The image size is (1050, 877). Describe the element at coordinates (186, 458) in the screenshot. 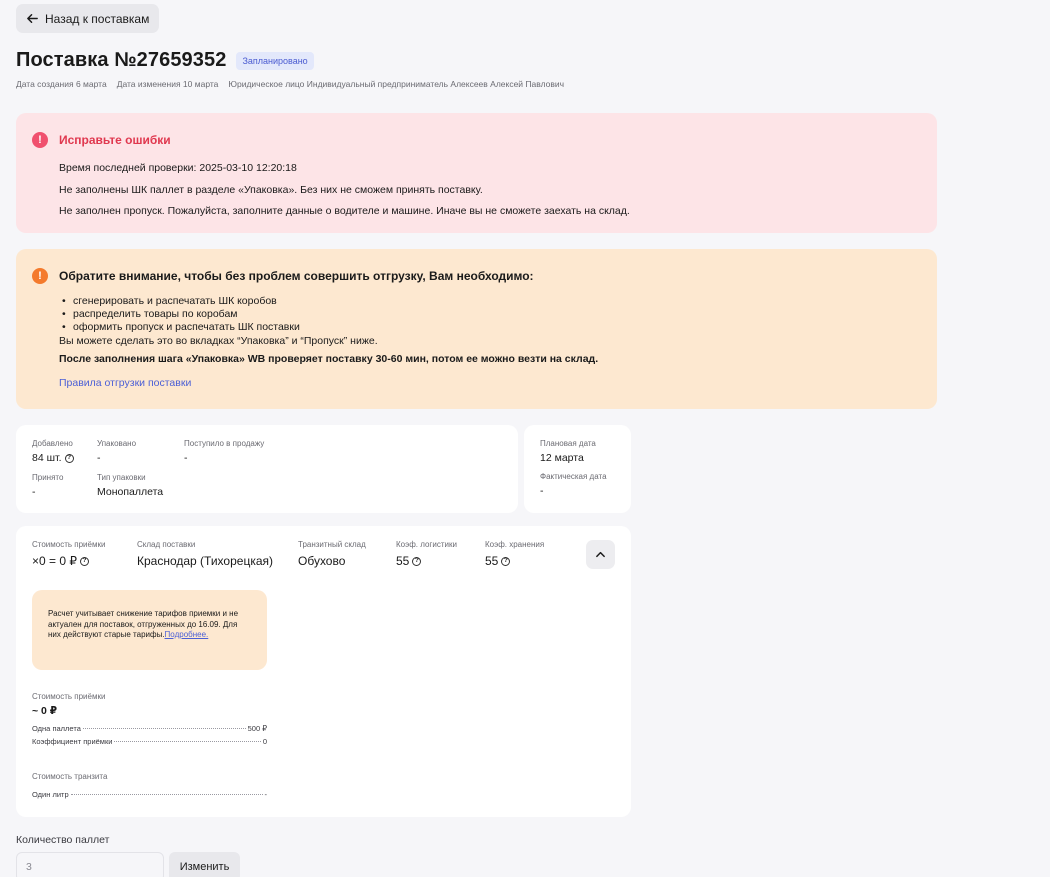

I see `on-sale-value: -` at that location.